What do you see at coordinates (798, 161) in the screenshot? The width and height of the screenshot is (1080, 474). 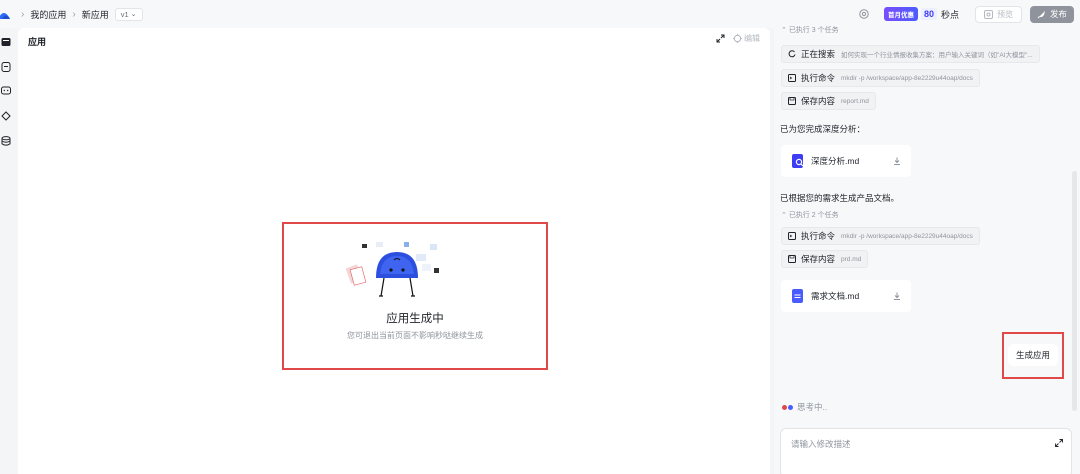 I see `analysis-file-icon` at bounding box center [798, 161].